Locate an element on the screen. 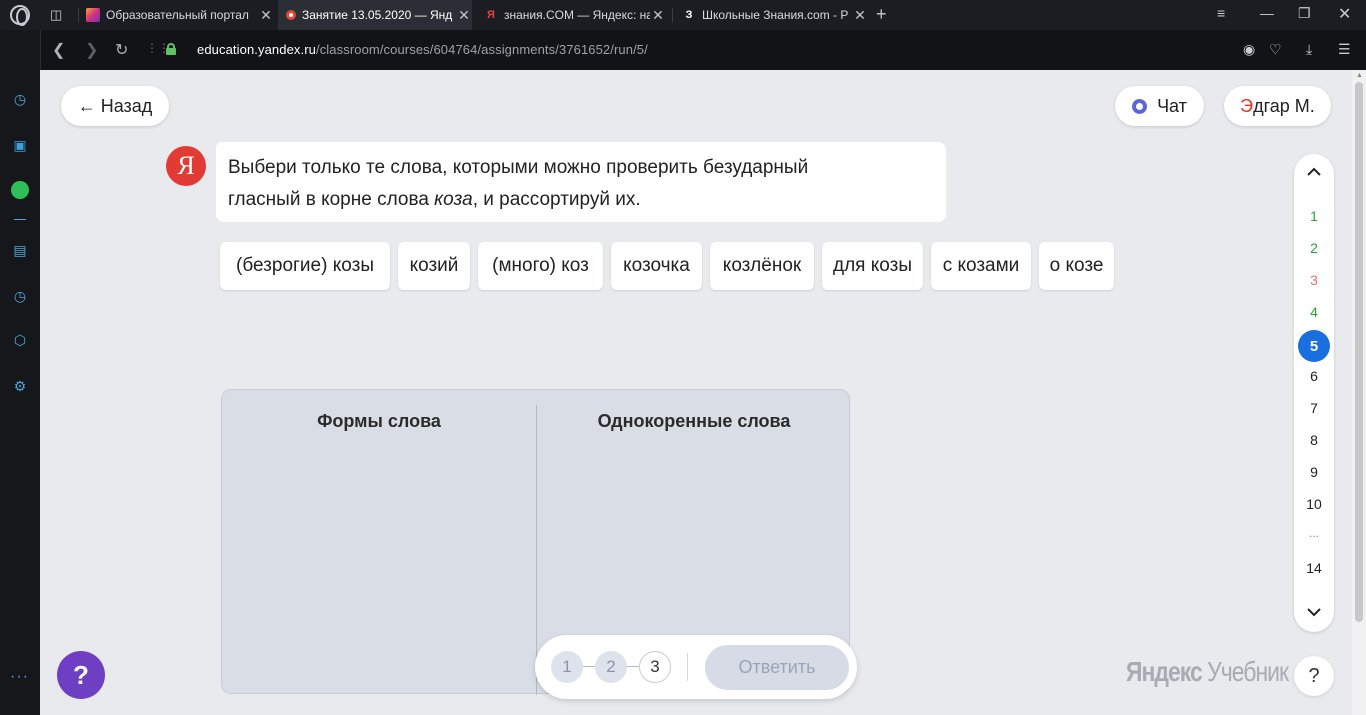 The width and height of the screenshot is (1366, 715). new-tab-plus-icon: + is located at coordinates (881, 14).